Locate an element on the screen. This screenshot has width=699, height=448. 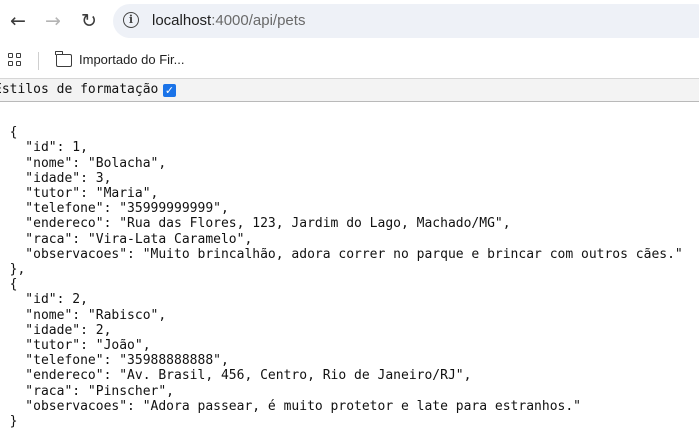
json-line: "telefone": "35988888888", is located at coordinates (114, 361).